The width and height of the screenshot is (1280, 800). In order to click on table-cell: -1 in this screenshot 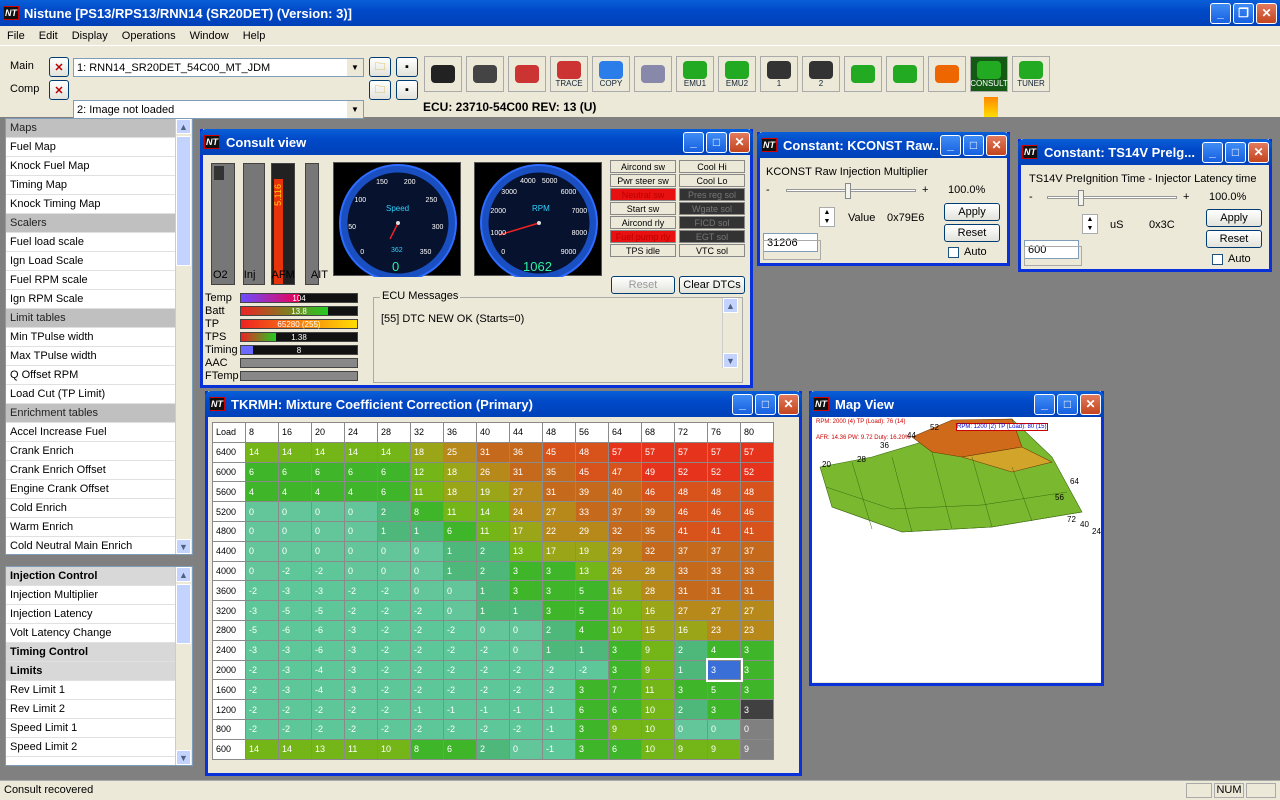, I will do `click(460, 709)`.